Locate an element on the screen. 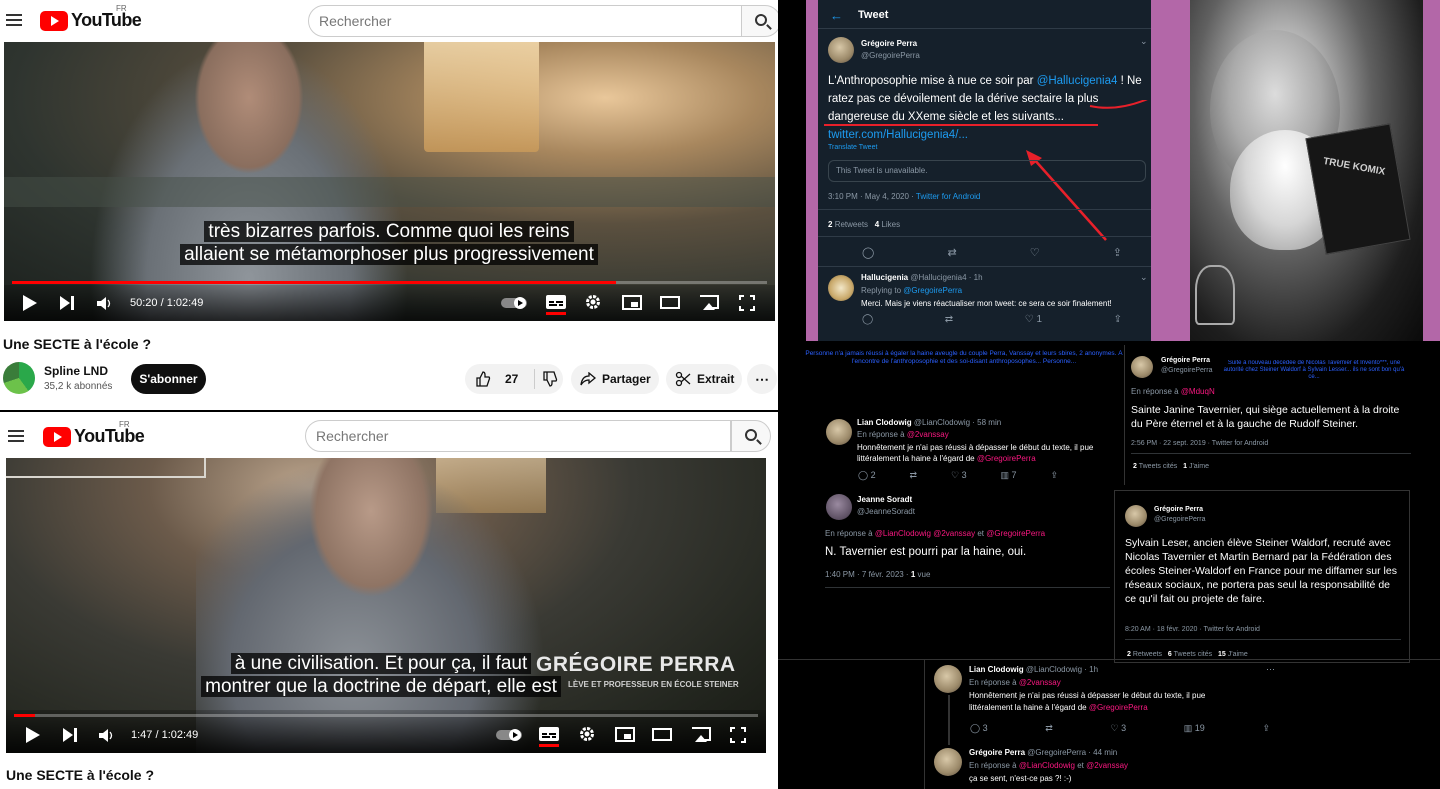  lian2-mention: @GregoirePerra is located at coordinates (1118, 707).